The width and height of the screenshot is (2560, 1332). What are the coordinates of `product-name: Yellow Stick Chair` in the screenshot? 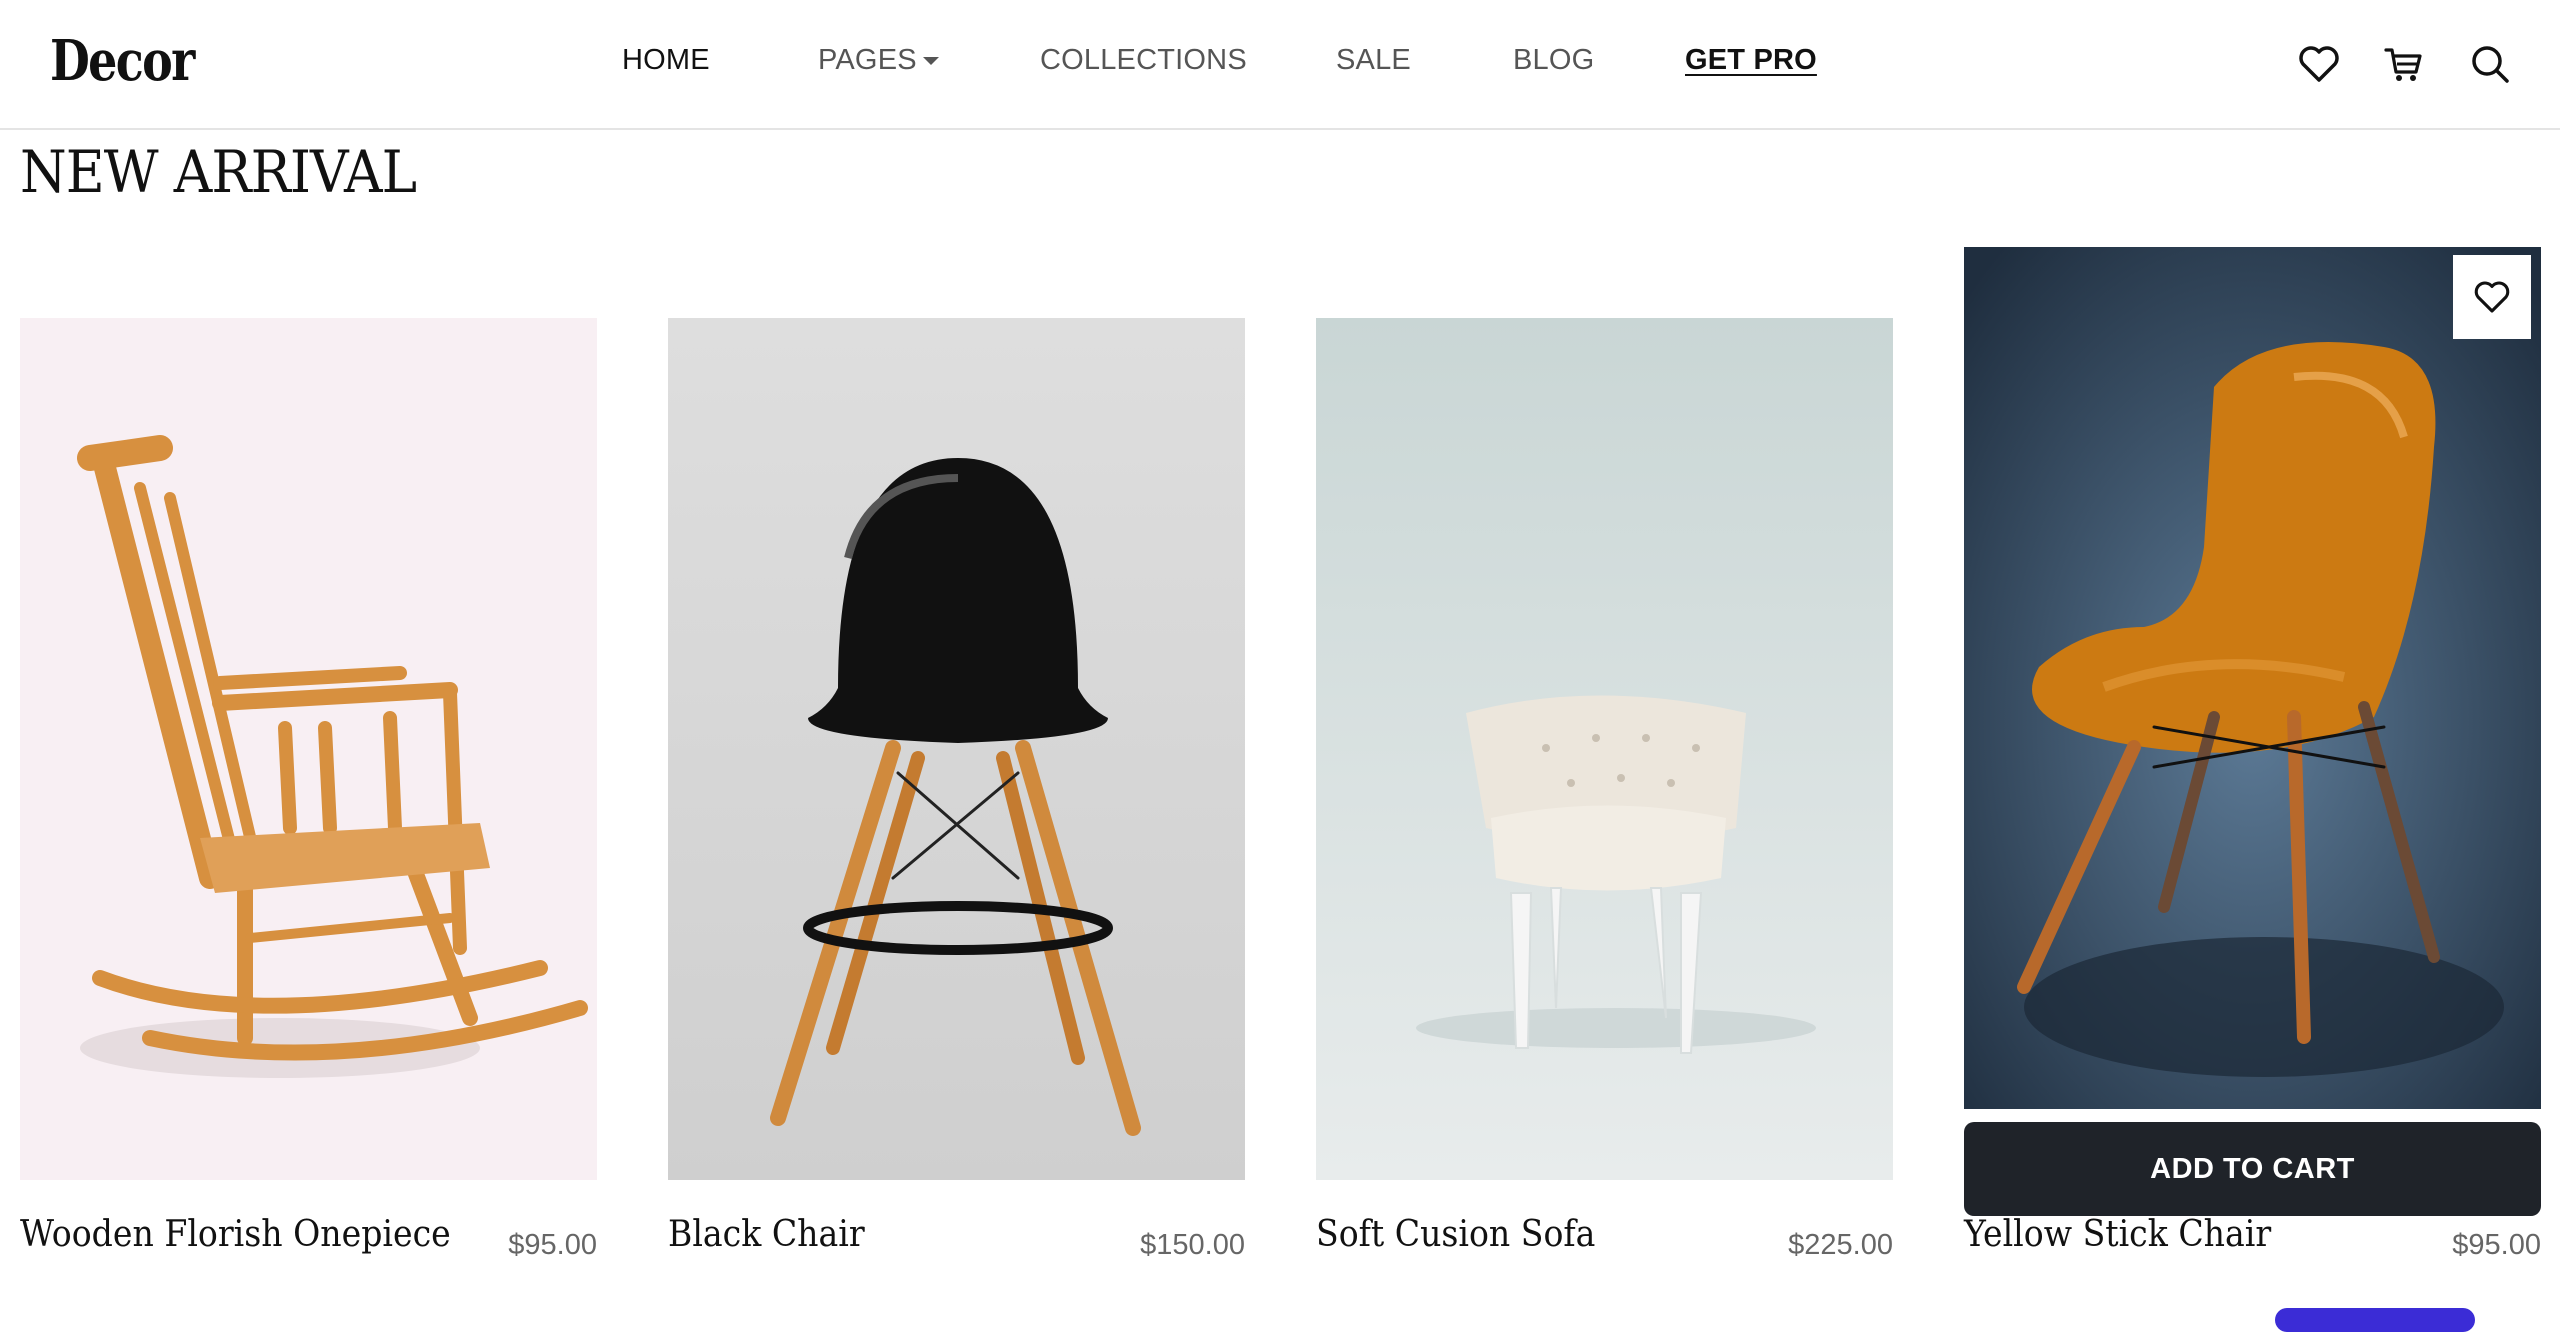 It's located at (2117, 1234).